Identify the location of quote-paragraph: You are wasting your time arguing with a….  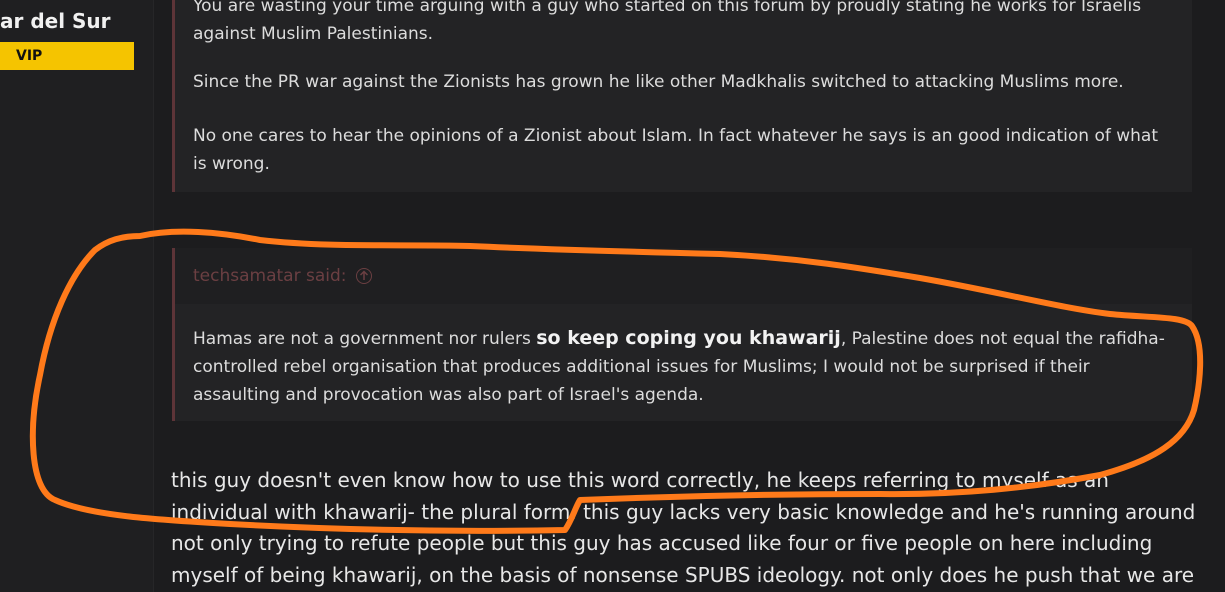
(667, 22).